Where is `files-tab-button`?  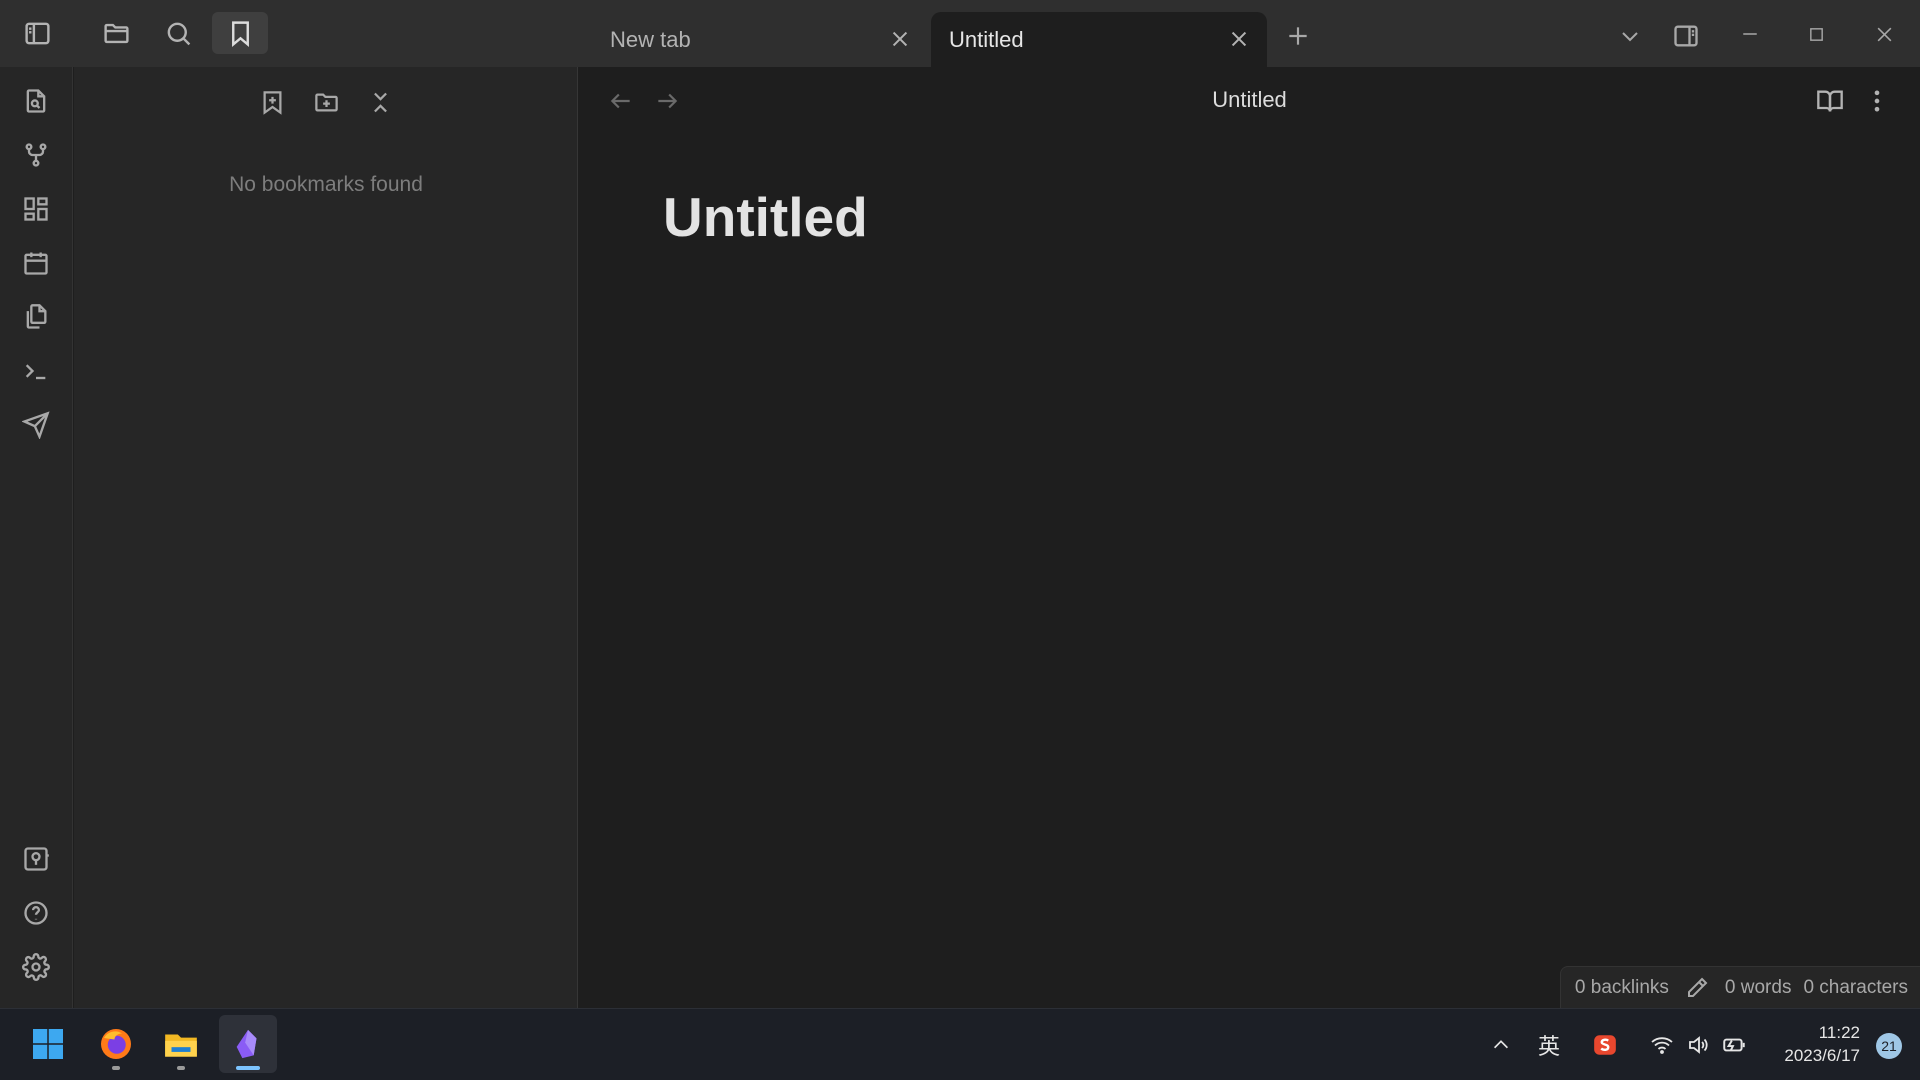 files-tab-button is located at coordinates (116, 33).